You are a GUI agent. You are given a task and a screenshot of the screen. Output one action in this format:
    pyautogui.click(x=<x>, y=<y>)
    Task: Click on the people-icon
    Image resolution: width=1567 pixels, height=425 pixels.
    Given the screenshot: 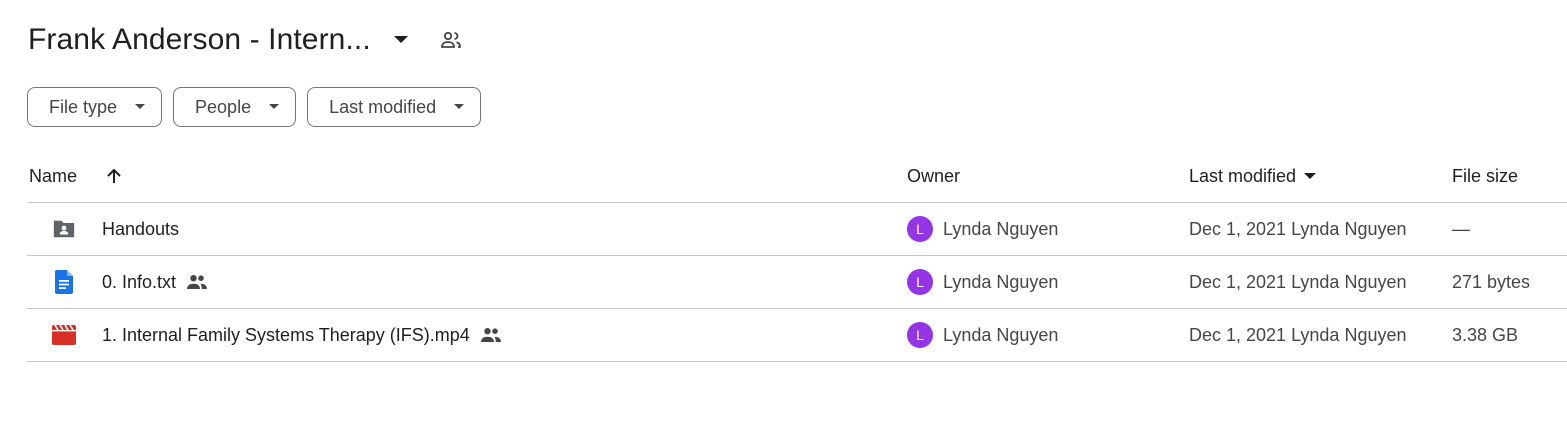 What is the action you would take?
    pyautogui.click(x=450, y=39)
    